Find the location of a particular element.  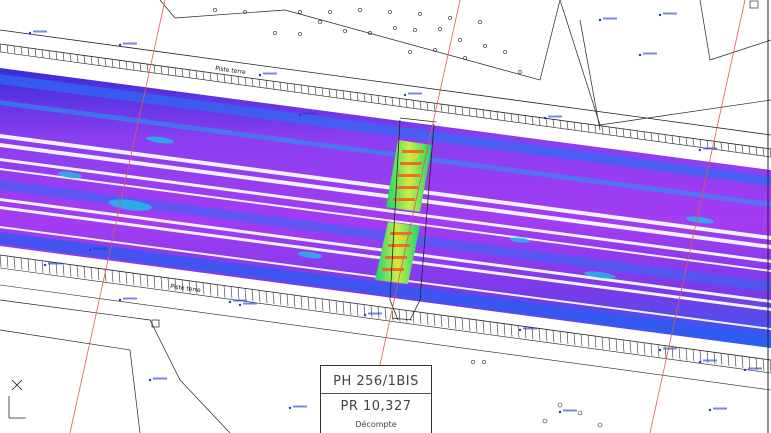

crossing-id-label: PH 256/1BIS is located at coordinates (376, 381).